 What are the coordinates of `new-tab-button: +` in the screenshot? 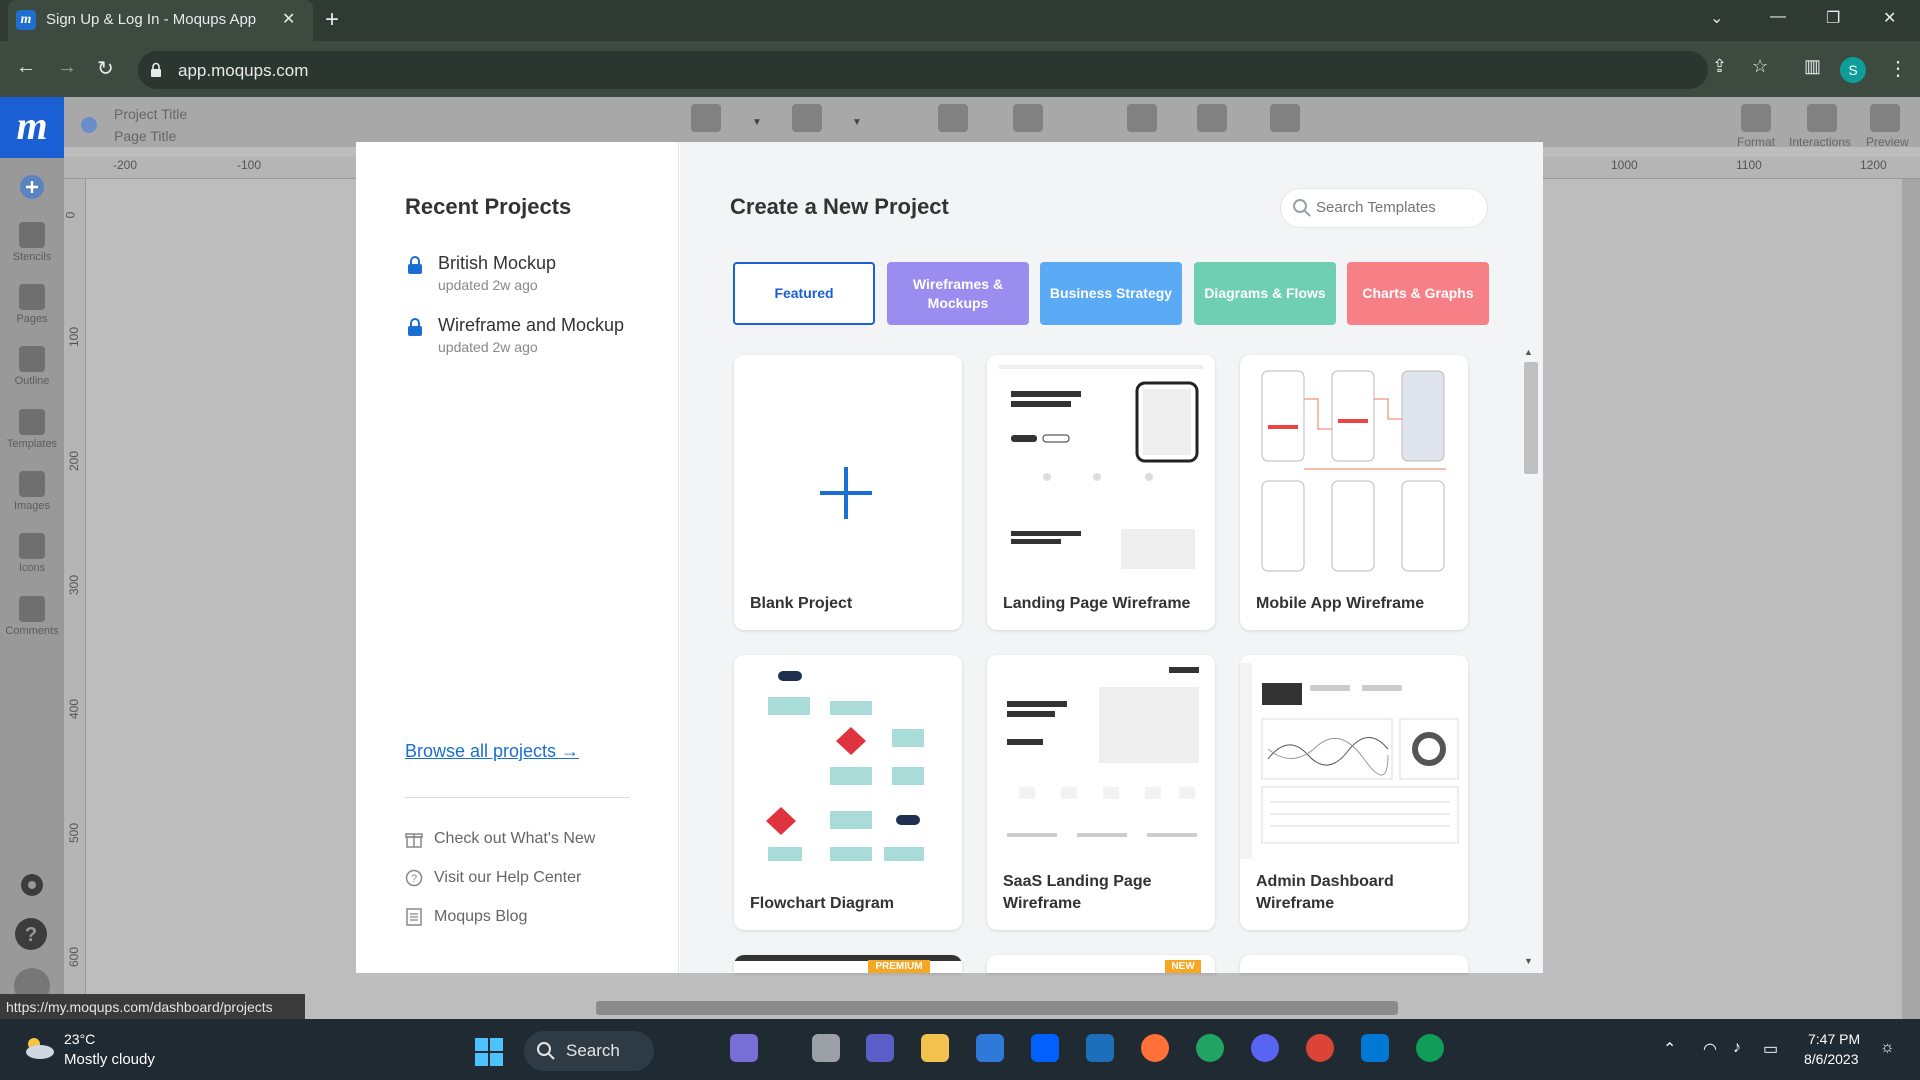 It's located at (332, 20).